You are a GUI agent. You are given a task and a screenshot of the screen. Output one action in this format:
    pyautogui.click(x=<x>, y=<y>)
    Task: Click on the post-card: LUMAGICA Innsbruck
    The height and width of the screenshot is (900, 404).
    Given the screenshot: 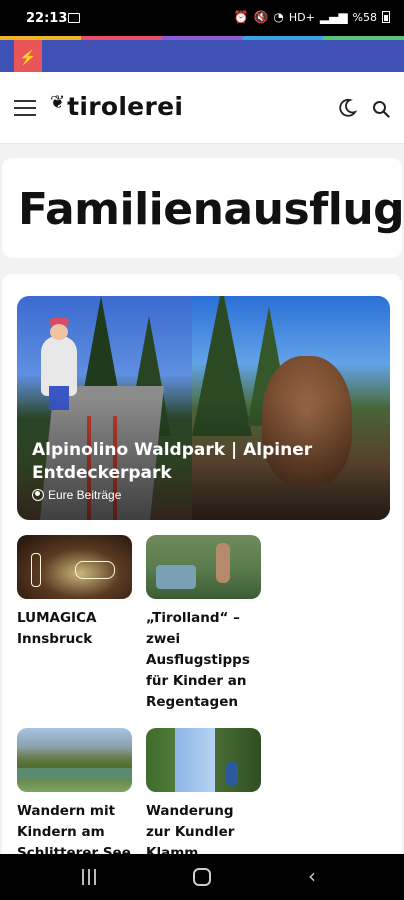 What is the action you would take?
    pyautogui.click(x=74, y=592)
    